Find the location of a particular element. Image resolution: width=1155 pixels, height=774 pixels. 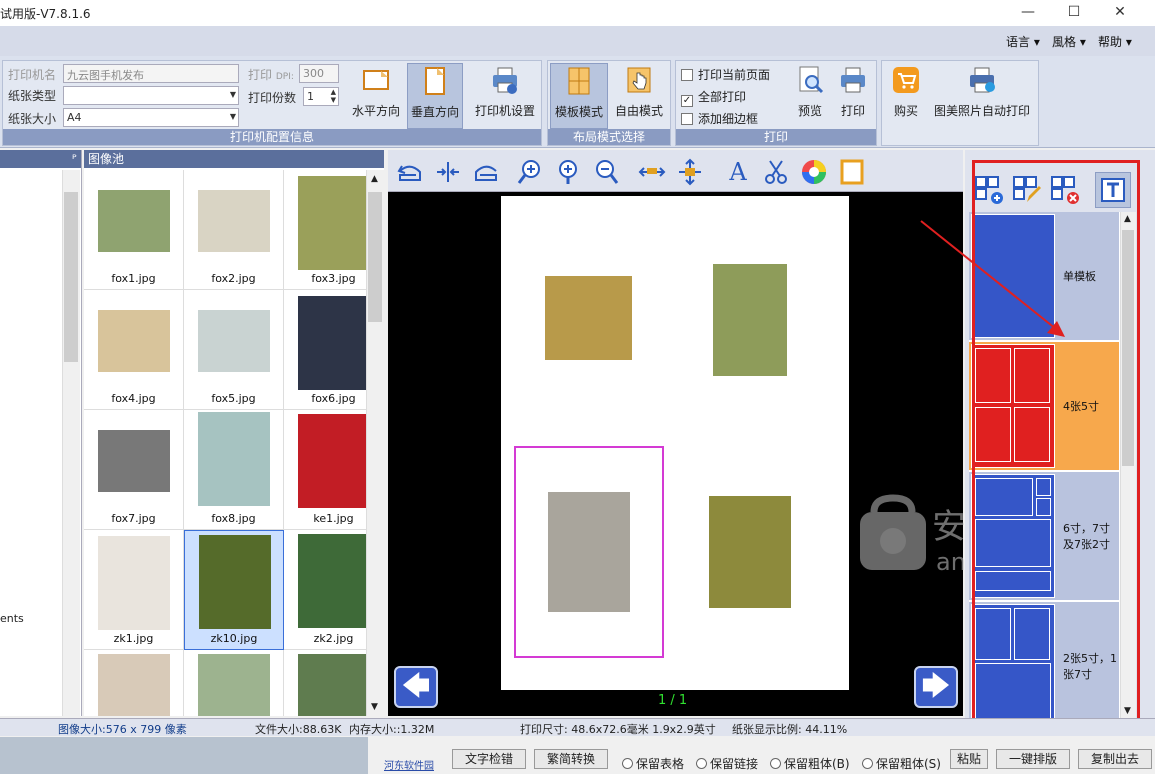

copies-stepper: 1 ▲ ▼ is located at coordinates (321, 96).